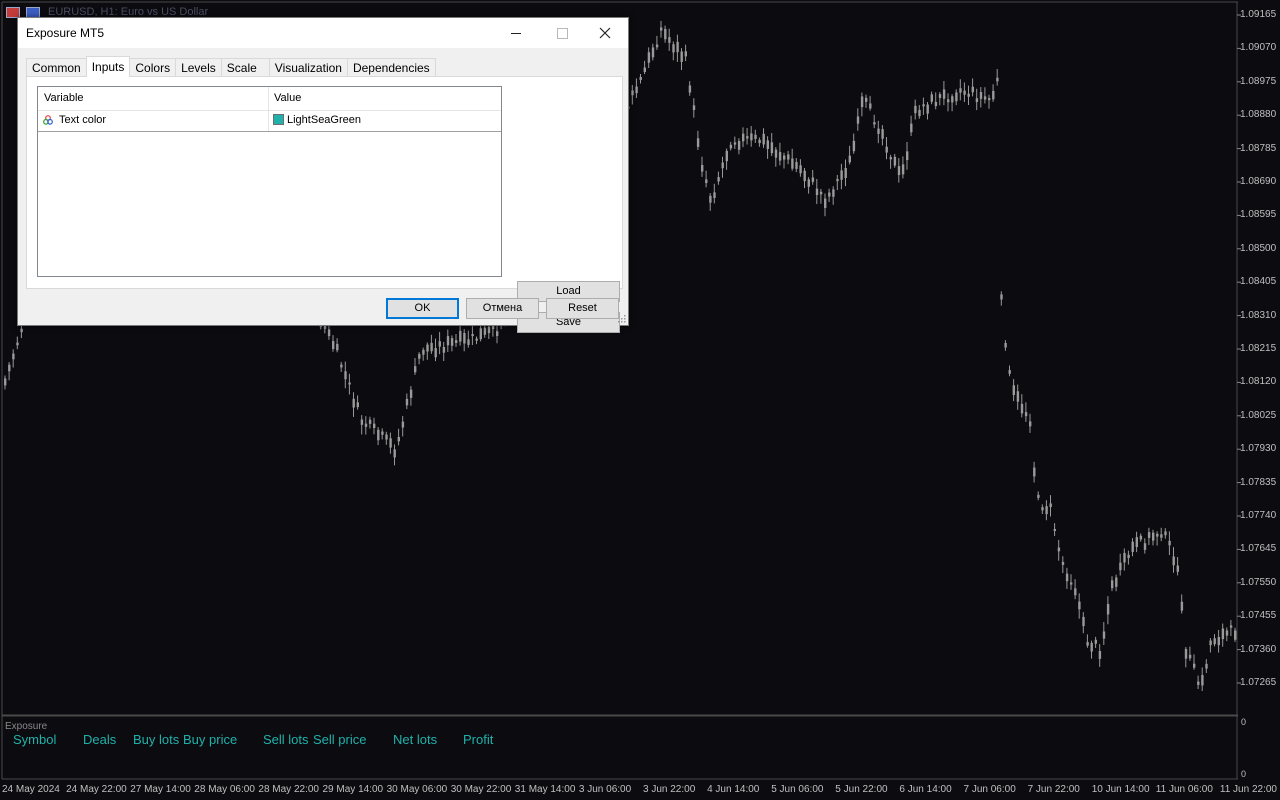 This screenshot has width=1280, height=800. I want to click on date-tick-label: 5 Jun 06:00, so click(797, 789).